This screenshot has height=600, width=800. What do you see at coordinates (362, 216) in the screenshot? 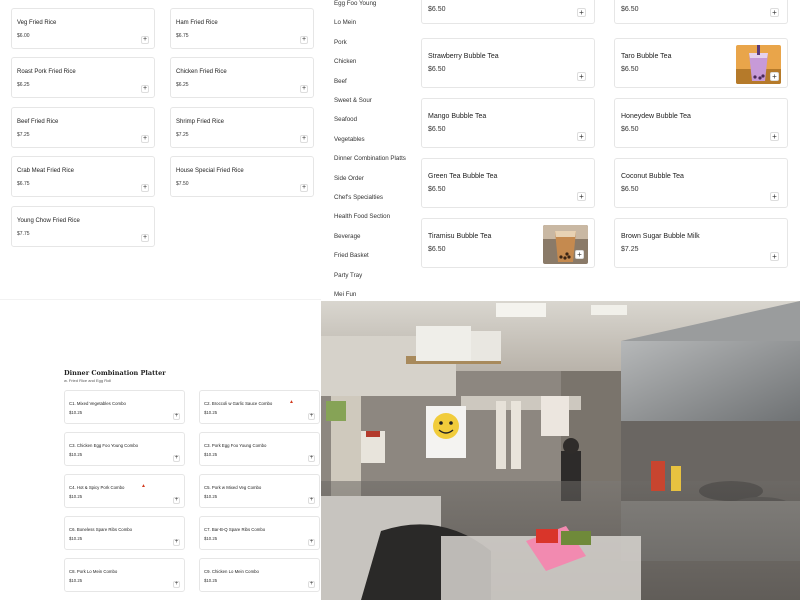
I see `category-link: Health Food Section` at bounding box center [362, 216].